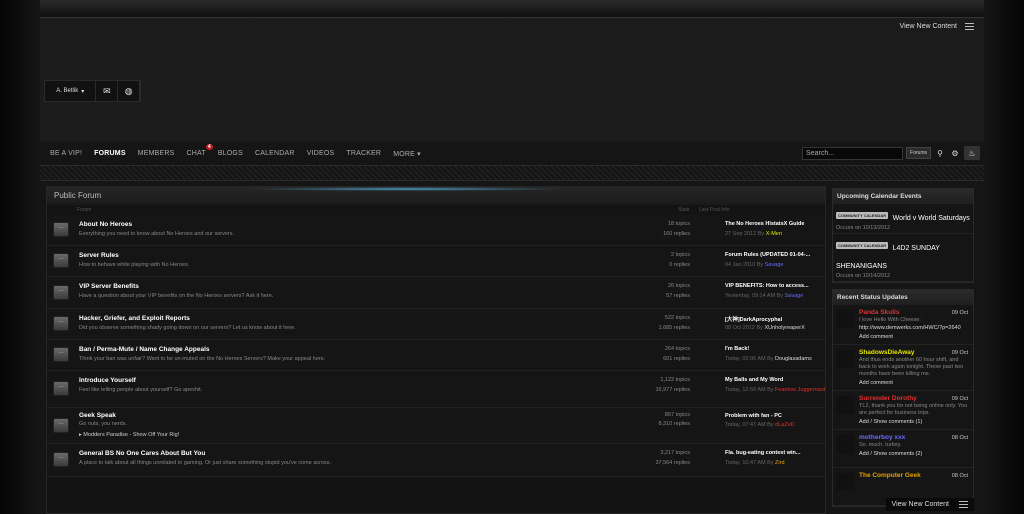 The width and height of the screenshot is (1024, 514). I want to click on user-menu: A. Betlik ▾, so click(71, 91).